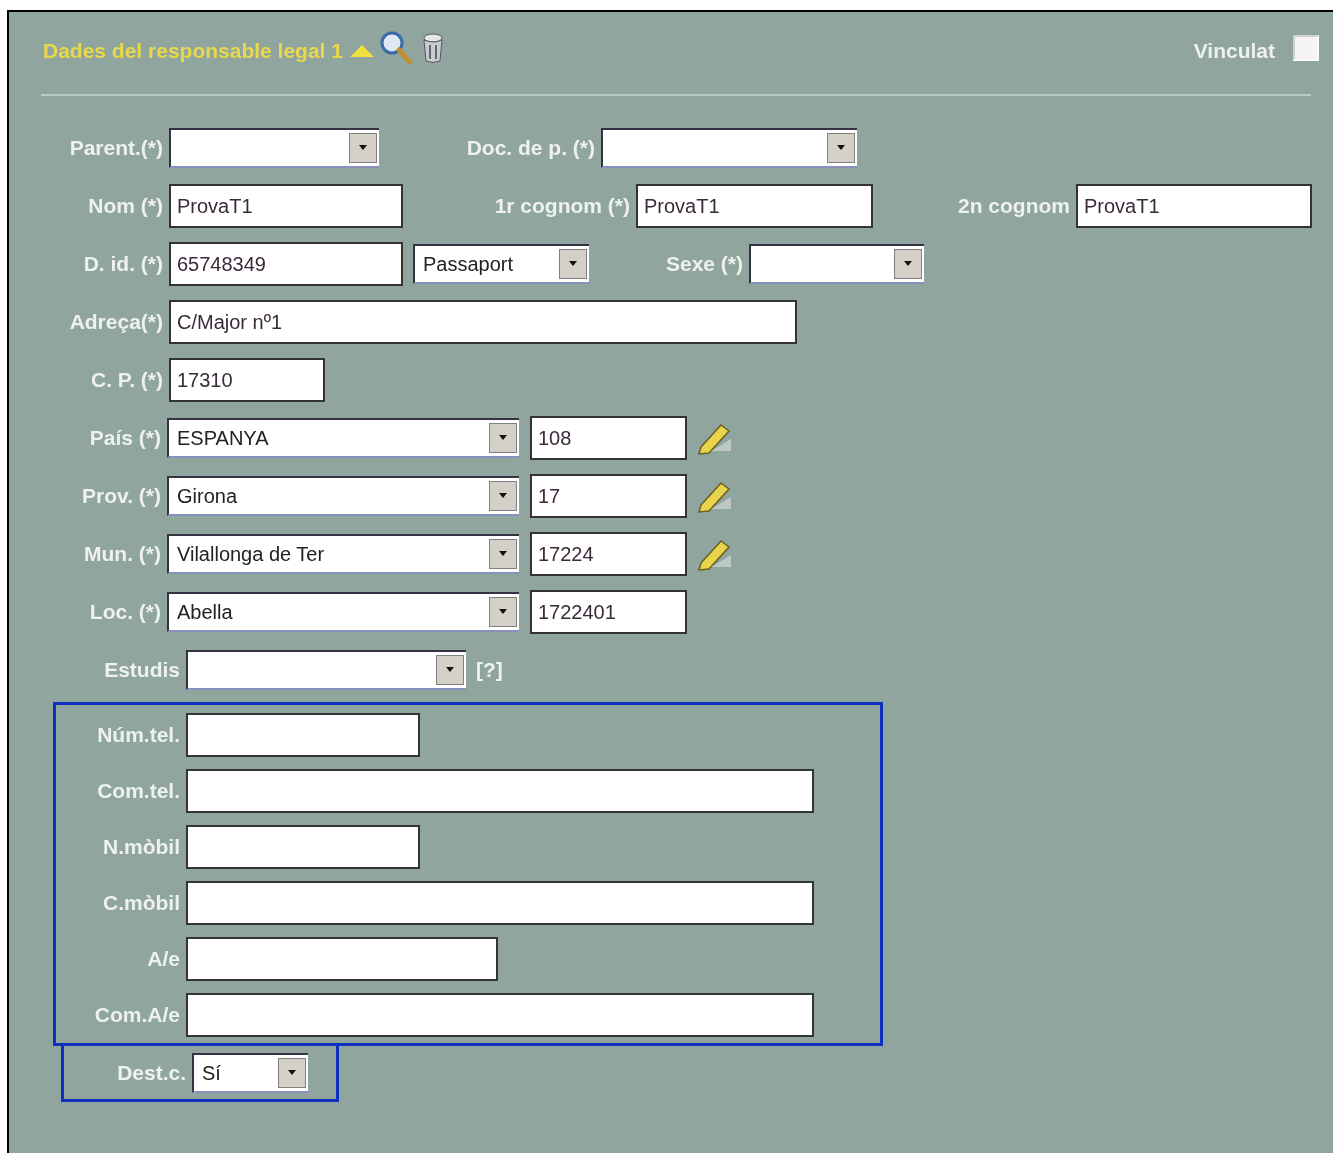  What do you see at coordinates (123, 264) in the screenshot?
I see `field-label: D. id. (*)` at bounding box center [123, 264].